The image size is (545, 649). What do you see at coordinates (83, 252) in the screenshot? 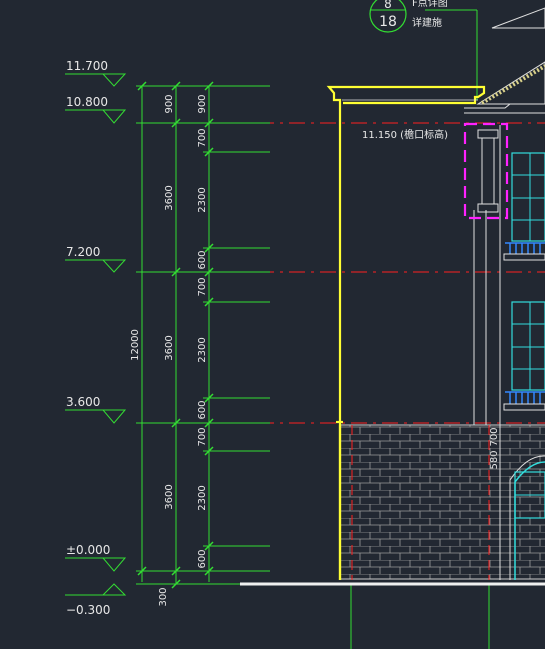
I see `level-7200: 7.200` at bounding box center [83, 252].